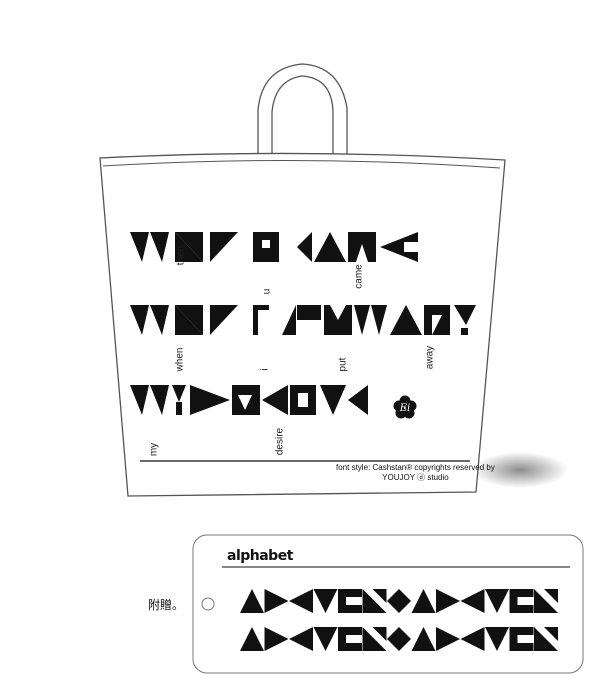 The height and width of the screenshot is (699, 600). I want to click on alphabet-title: alphabet, so click(260, 556).